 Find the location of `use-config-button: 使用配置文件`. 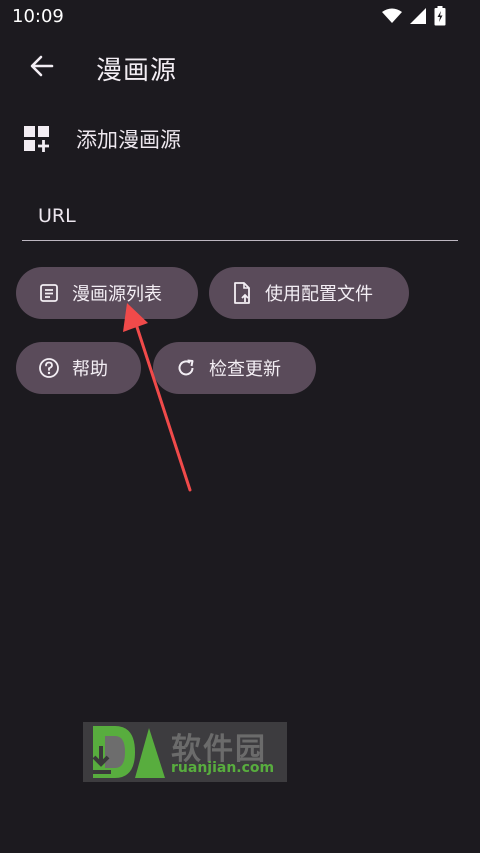

use-config-button: 使用配置文件 is located at coordinates (309, 293).